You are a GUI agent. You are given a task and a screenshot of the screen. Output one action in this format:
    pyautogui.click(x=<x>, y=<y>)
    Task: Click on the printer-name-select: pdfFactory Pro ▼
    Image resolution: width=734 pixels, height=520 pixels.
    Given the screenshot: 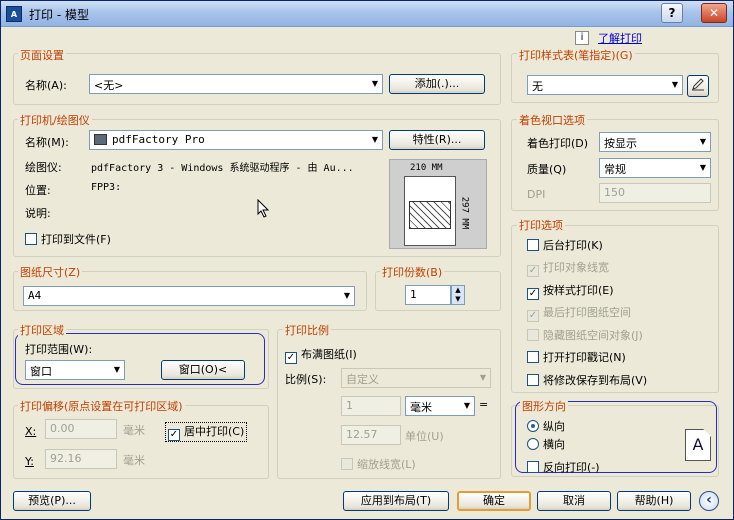 What is the action you would take?
    pyautogui.click(x=236, y=140)
    